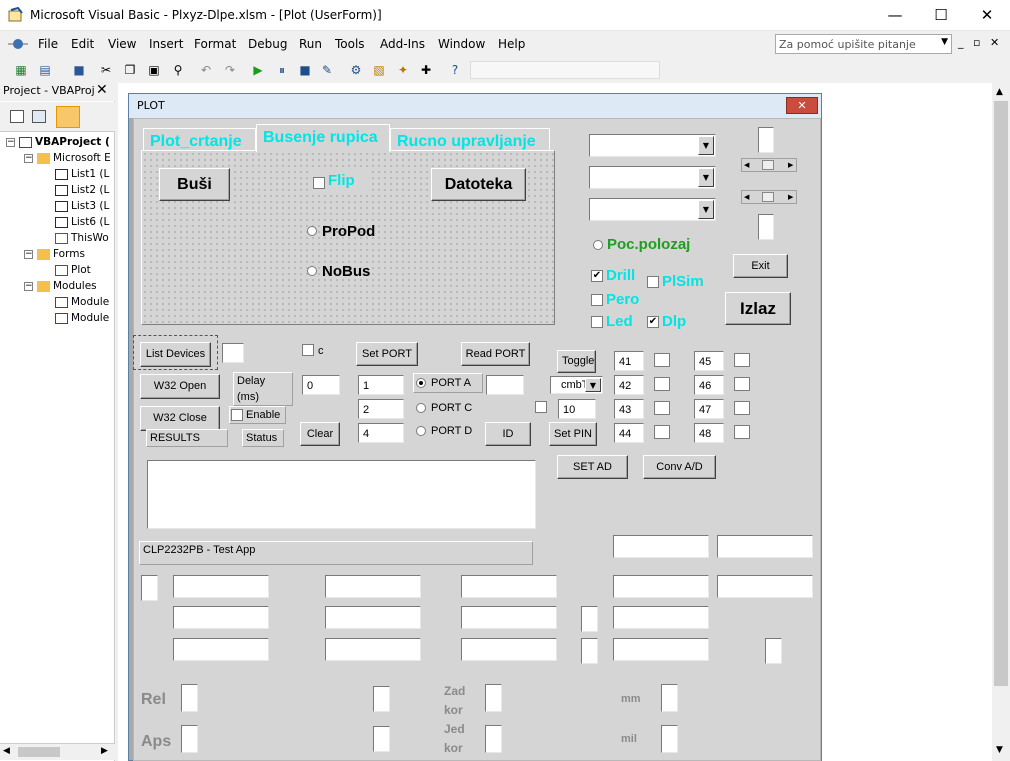 This screenshot has height=761, width=1010. I want to click on mm-input, so click(669, 698).